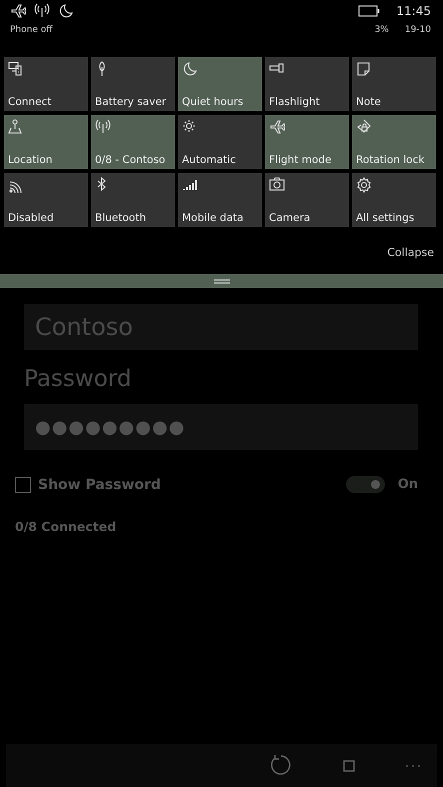 This screenshot has height=787, width=443. What do you see at coordinates (281, 766) in the screenshot?
I see `refresh-icon` at bounding box center [281, 766].